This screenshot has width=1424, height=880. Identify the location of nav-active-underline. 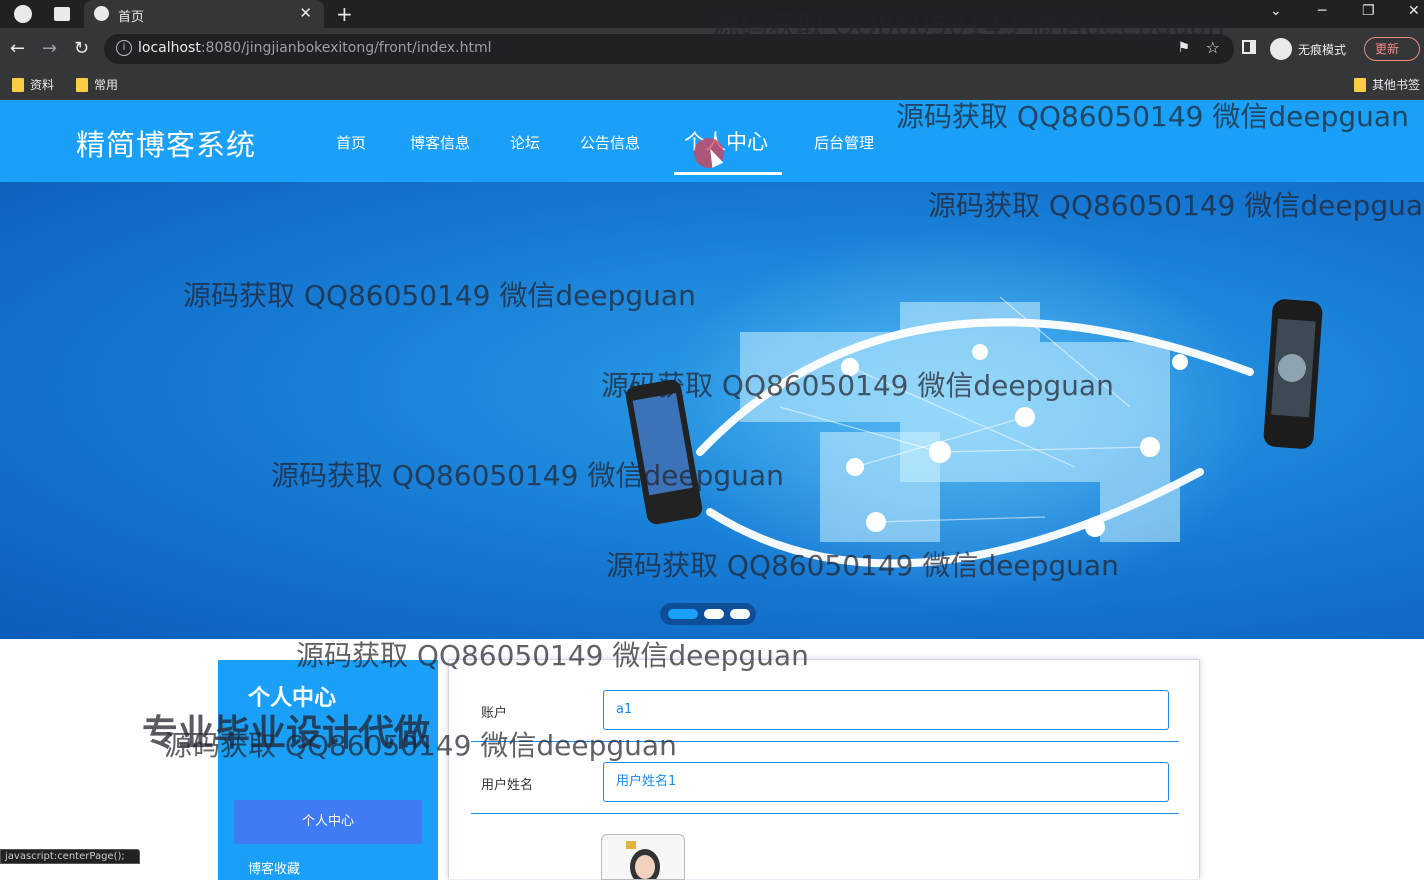
(728, 173).